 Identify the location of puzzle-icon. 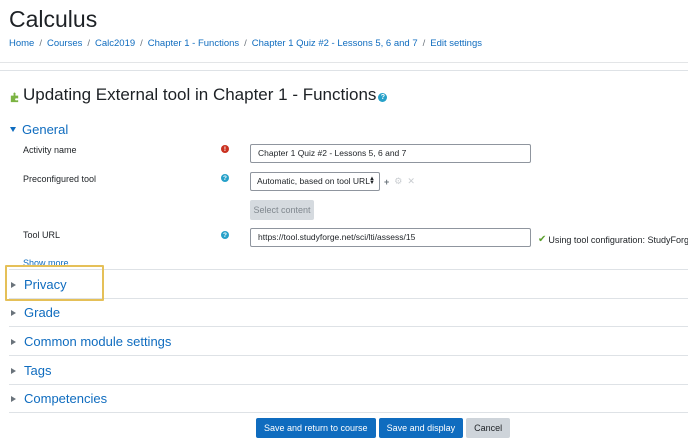
(14, 97).